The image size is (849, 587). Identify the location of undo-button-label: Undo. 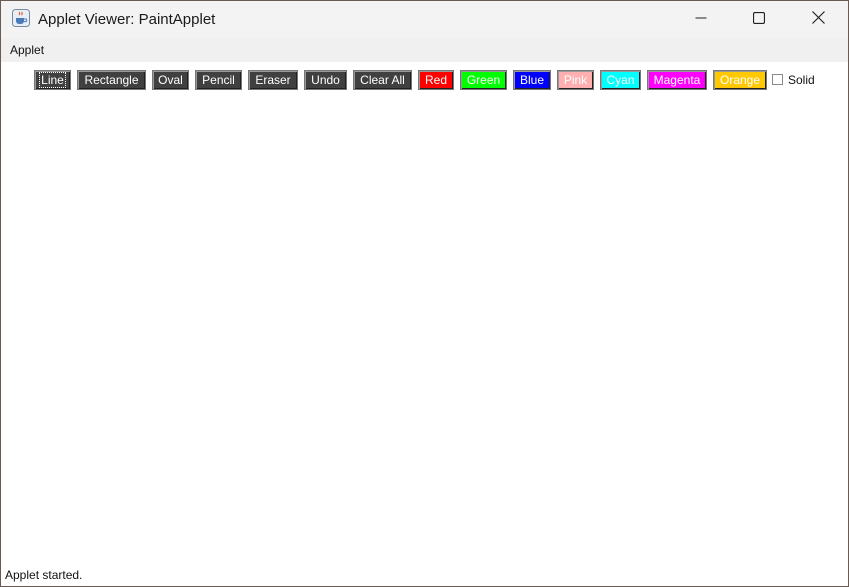
(325, 80).